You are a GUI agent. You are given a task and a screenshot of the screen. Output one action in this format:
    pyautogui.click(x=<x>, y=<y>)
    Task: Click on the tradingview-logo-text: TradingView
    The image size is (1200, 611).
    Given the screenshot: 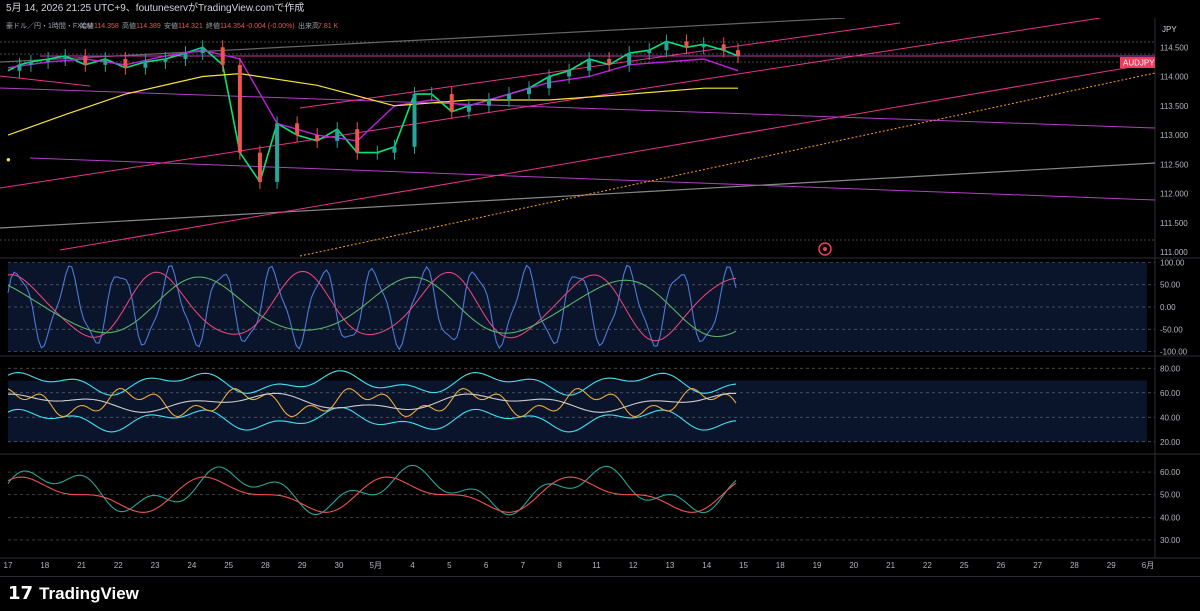 What is the action you would take?
    pyautogui.click(x=89, y=593)
    